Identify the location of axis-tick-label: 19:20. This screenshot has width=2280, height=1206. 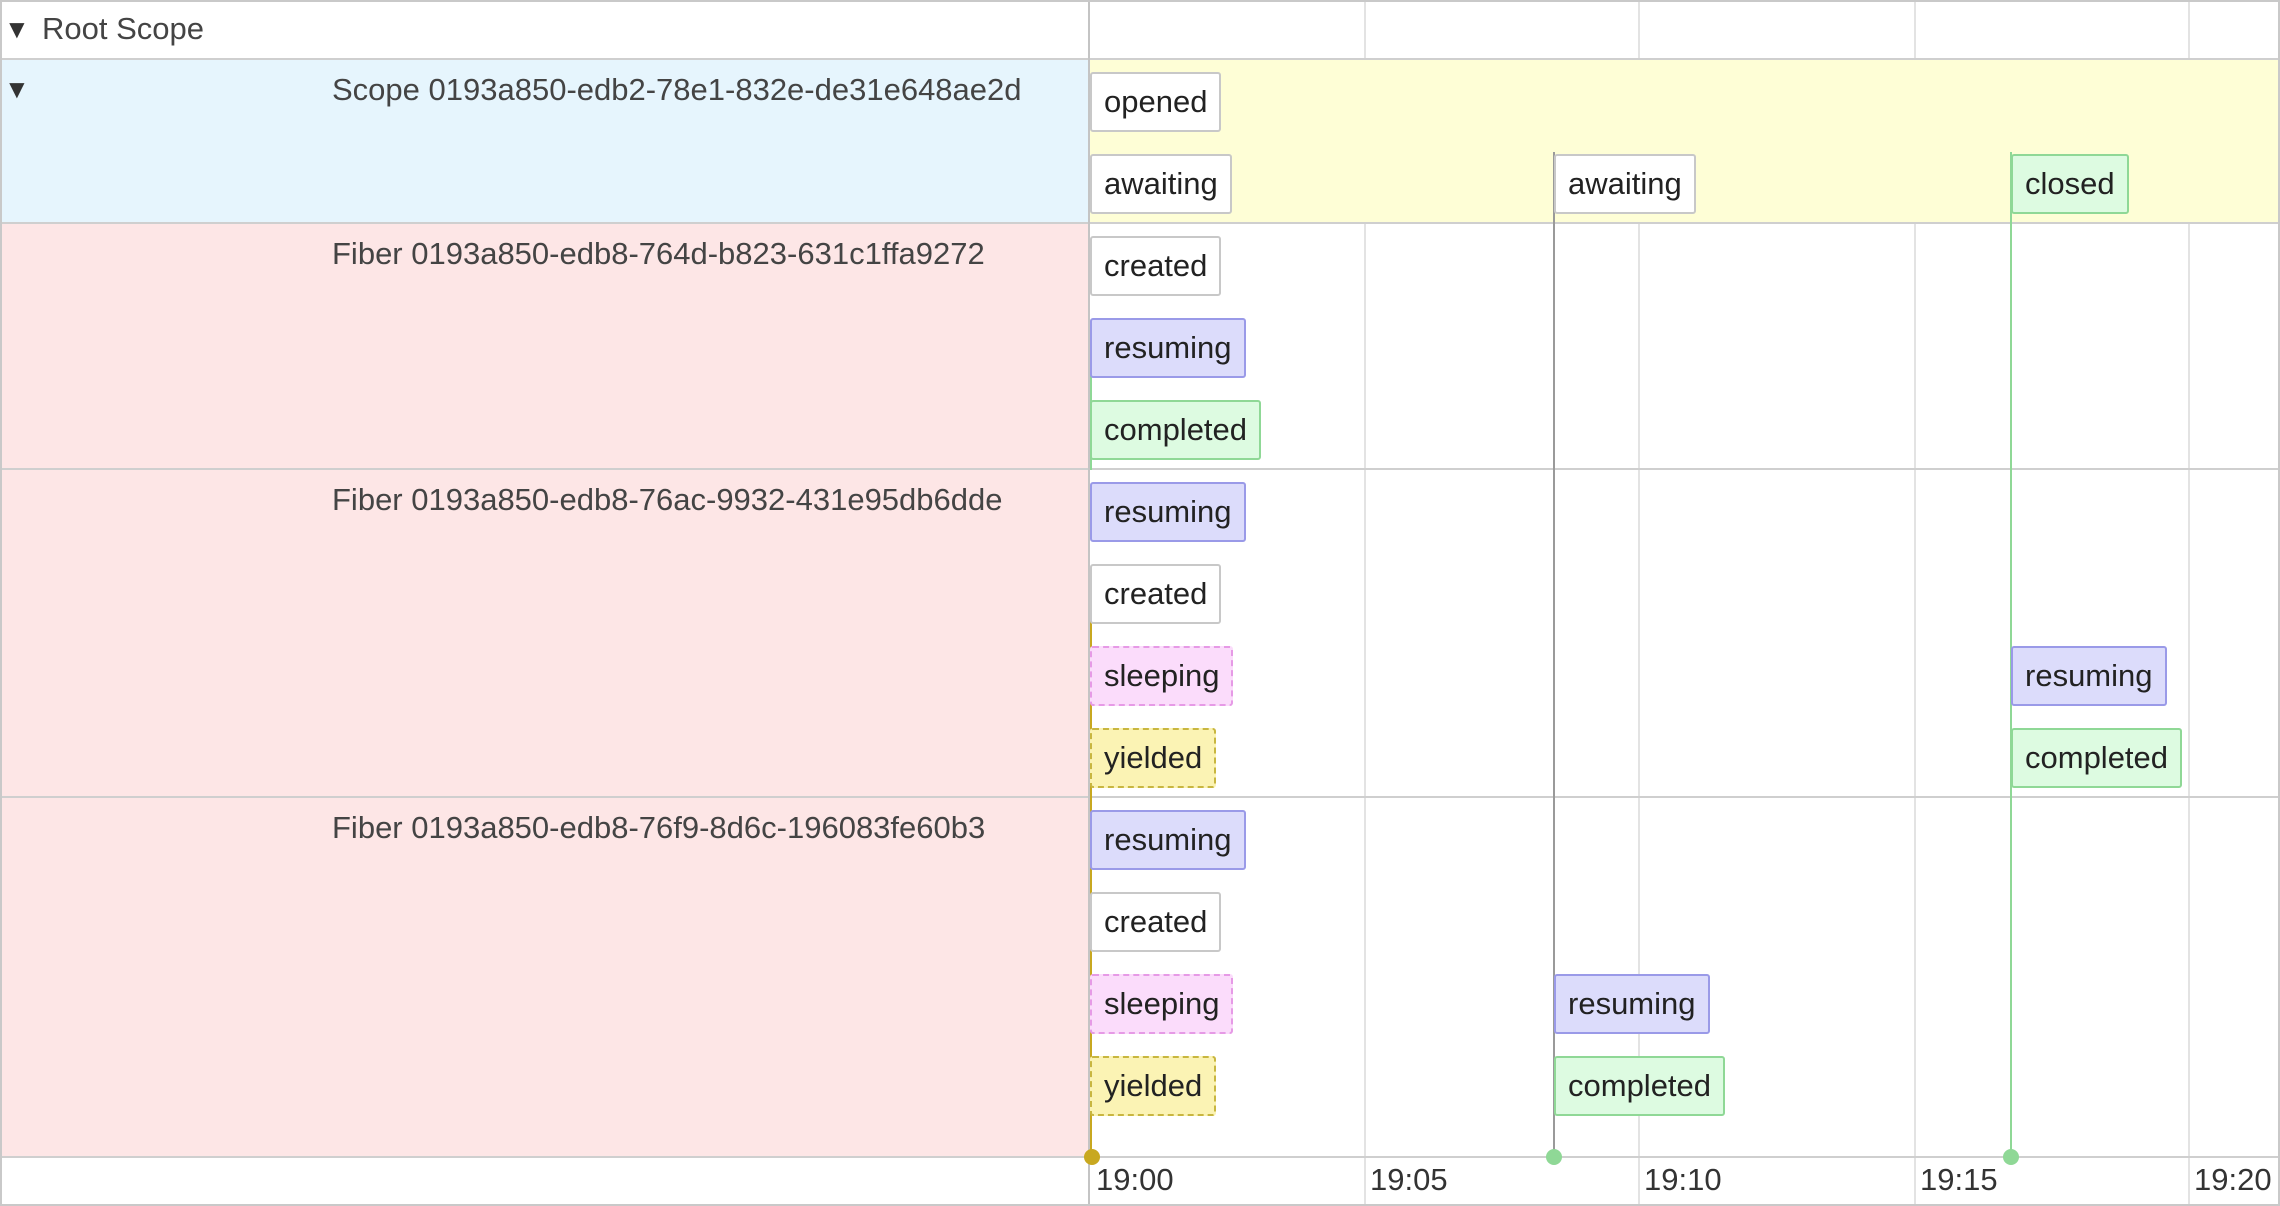
(2233, 1179).